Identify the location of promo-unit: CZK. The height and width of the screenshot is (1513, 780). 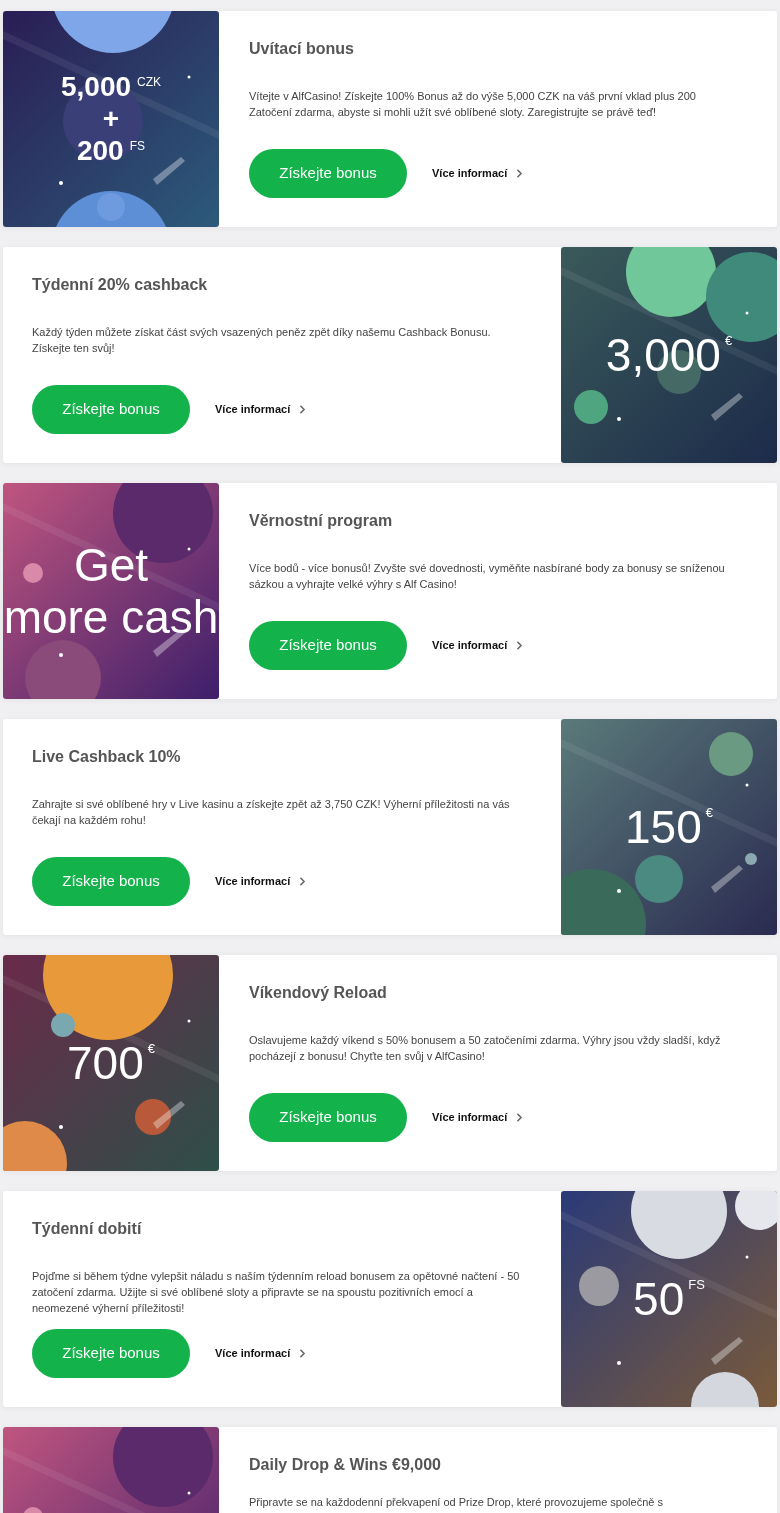
(149, 82).